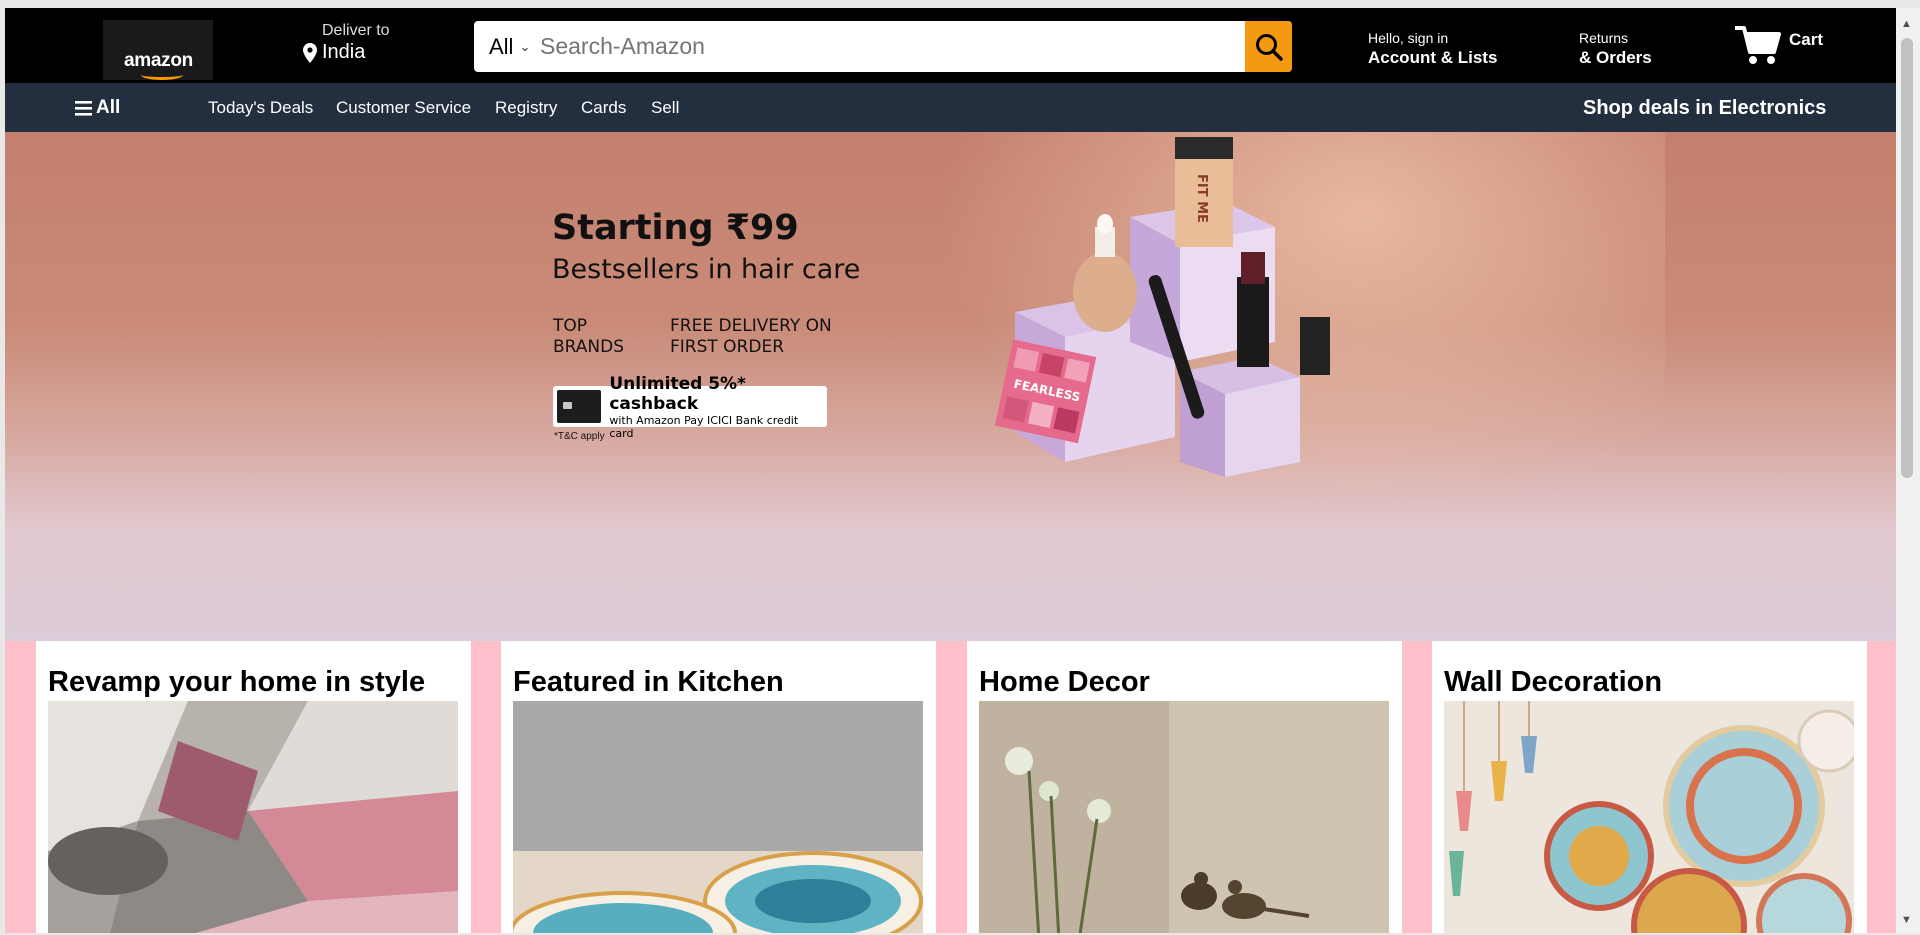 The width and height of the screenshot is (1920, 935). Describe the element at coordinates (260, 108) in the screenshot. I see `nav-link-todays-deals: Today's Deals` at that location.